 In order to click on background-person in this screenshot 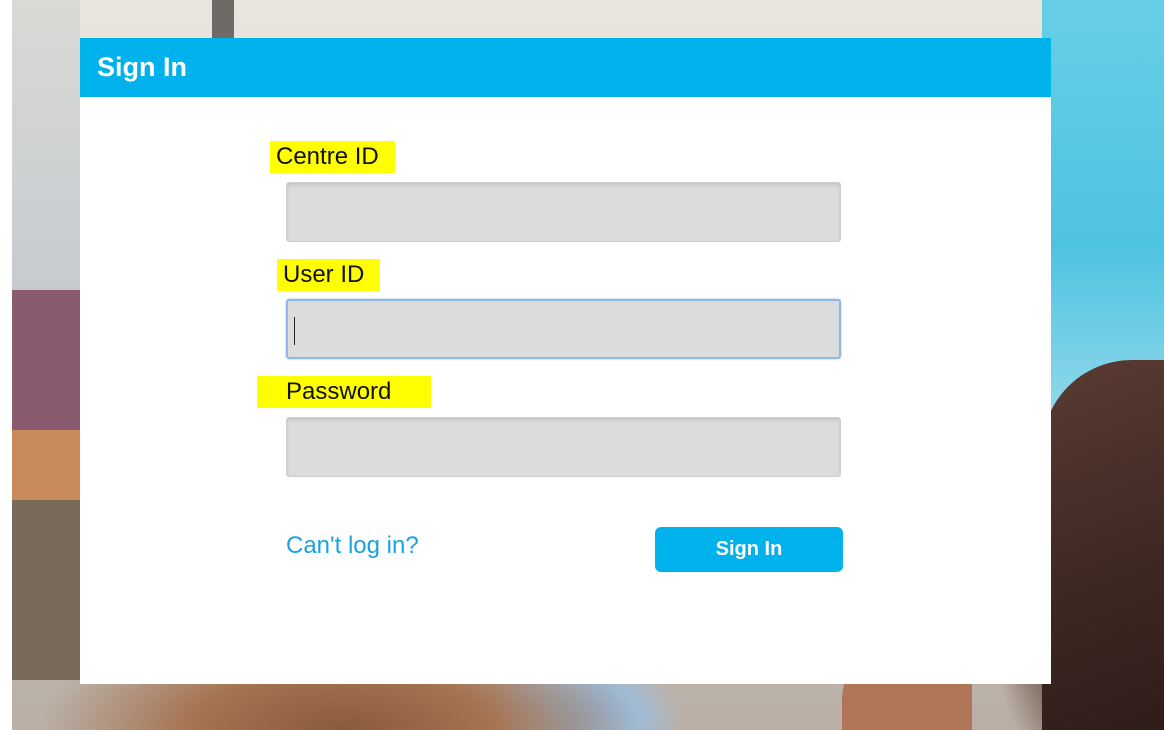, I will do `click(1103, 545)`.